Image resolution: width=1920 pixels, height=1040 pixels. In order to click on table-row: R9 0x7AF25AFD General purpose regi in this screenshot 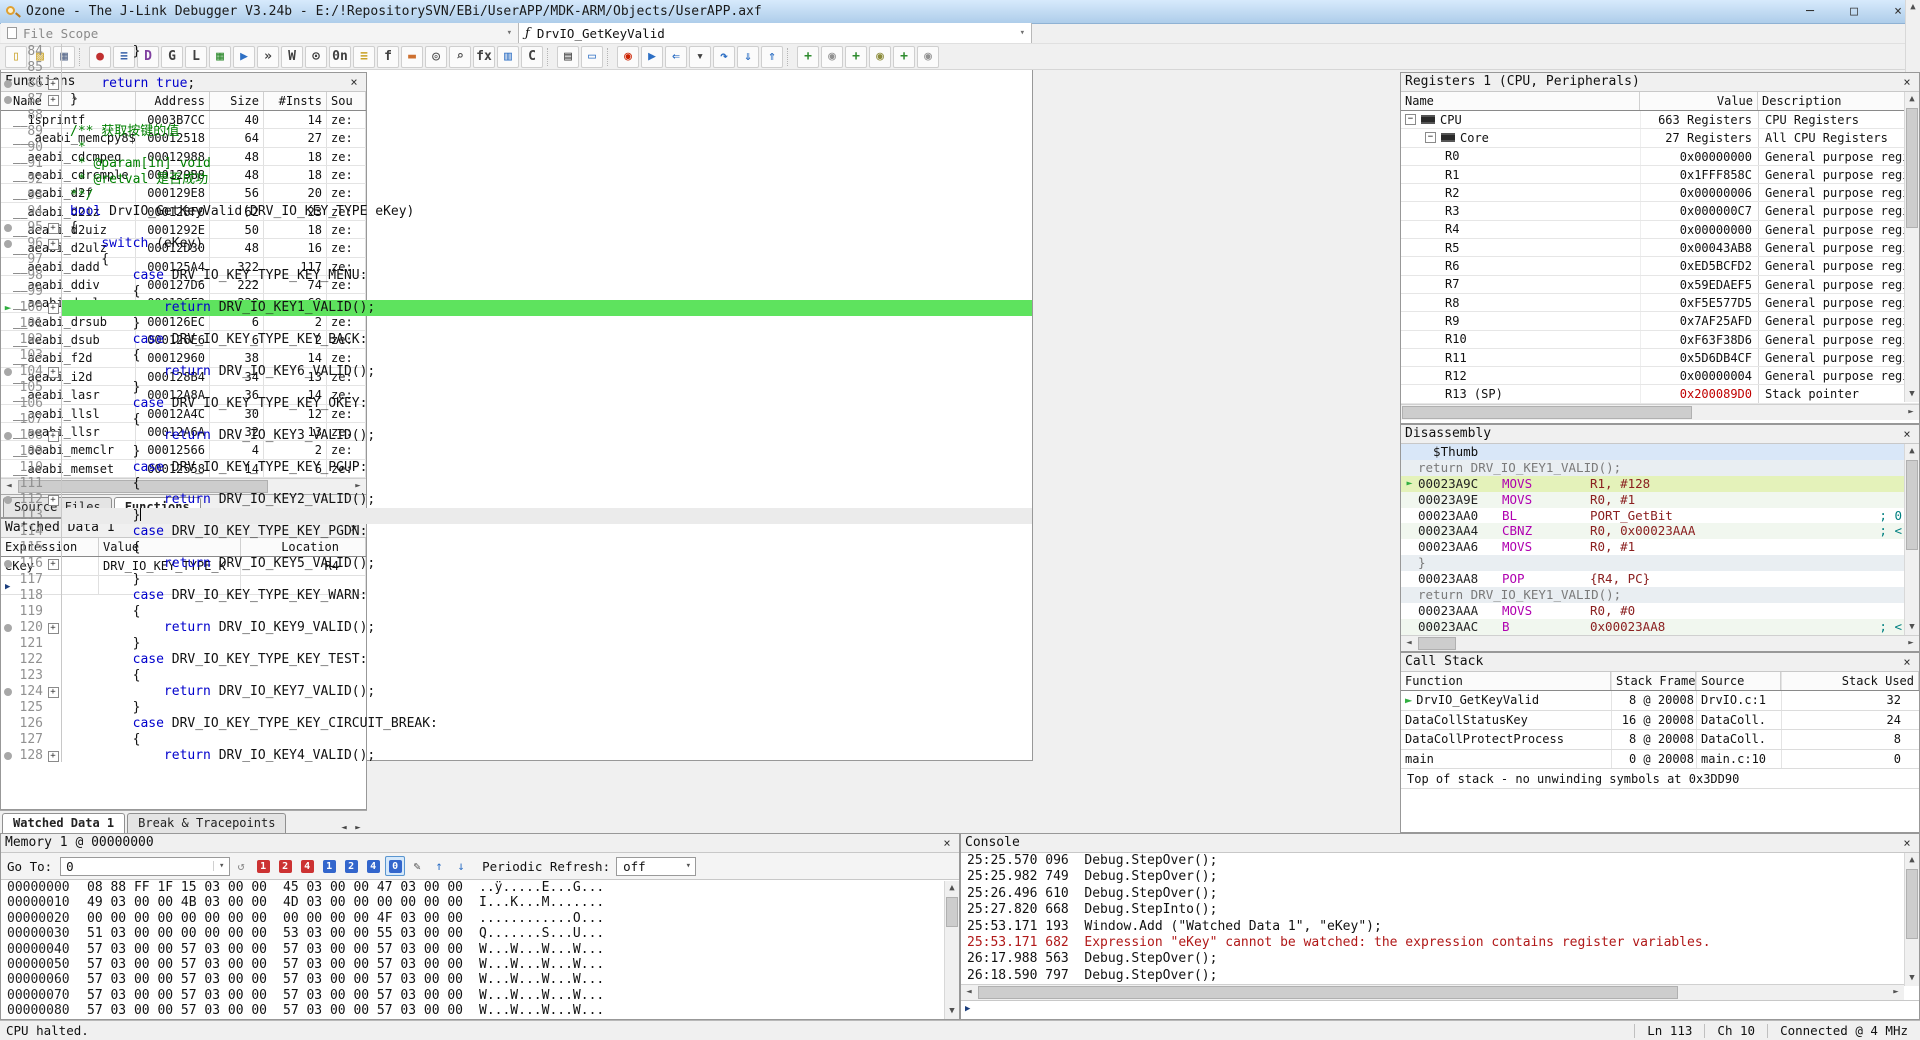, I will do `click(1660, 321)`.